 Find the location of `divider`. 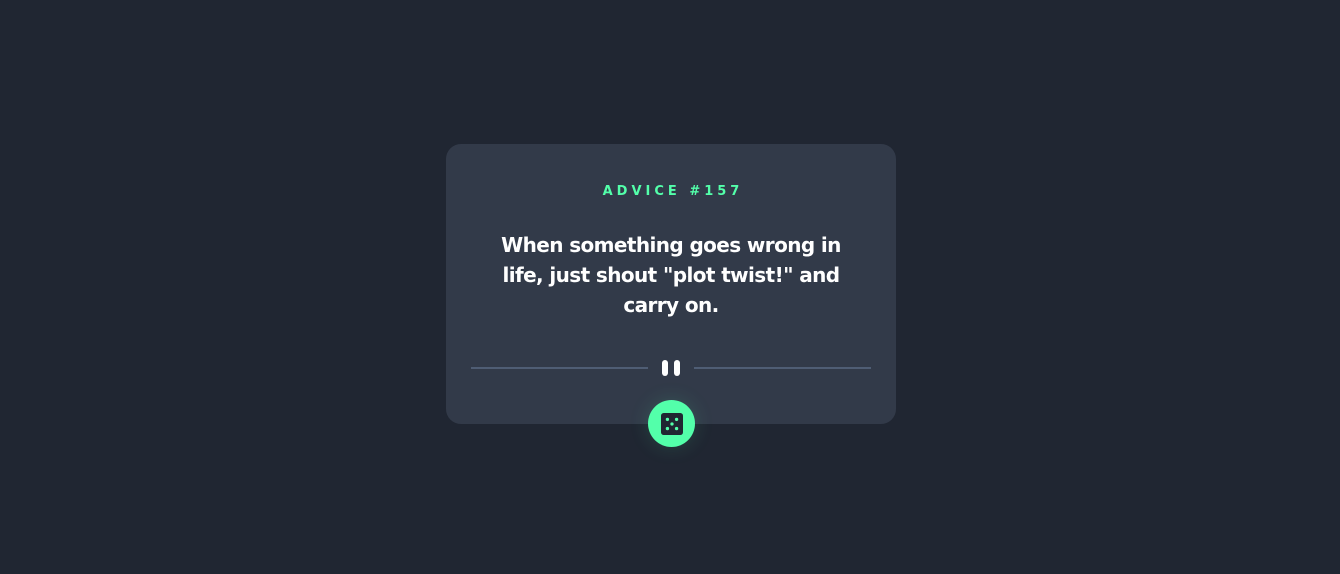

divider is located at coordinates (671, 368).